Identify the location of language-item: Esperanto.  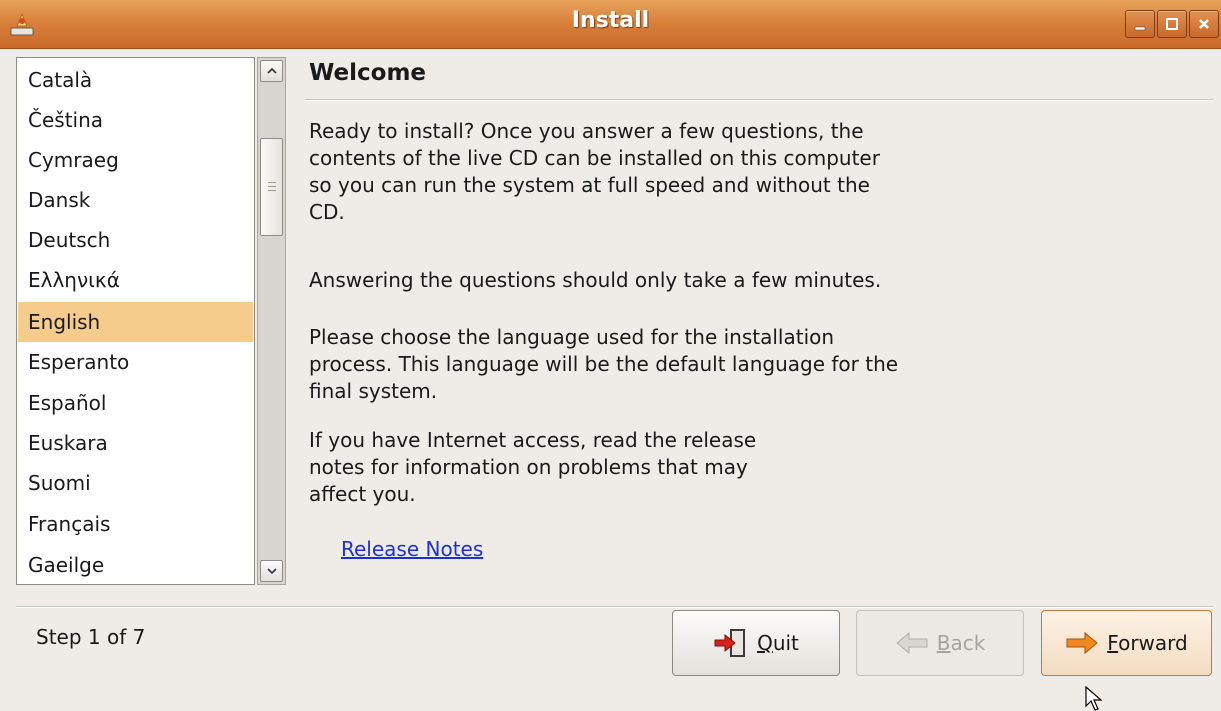
(135, 362).